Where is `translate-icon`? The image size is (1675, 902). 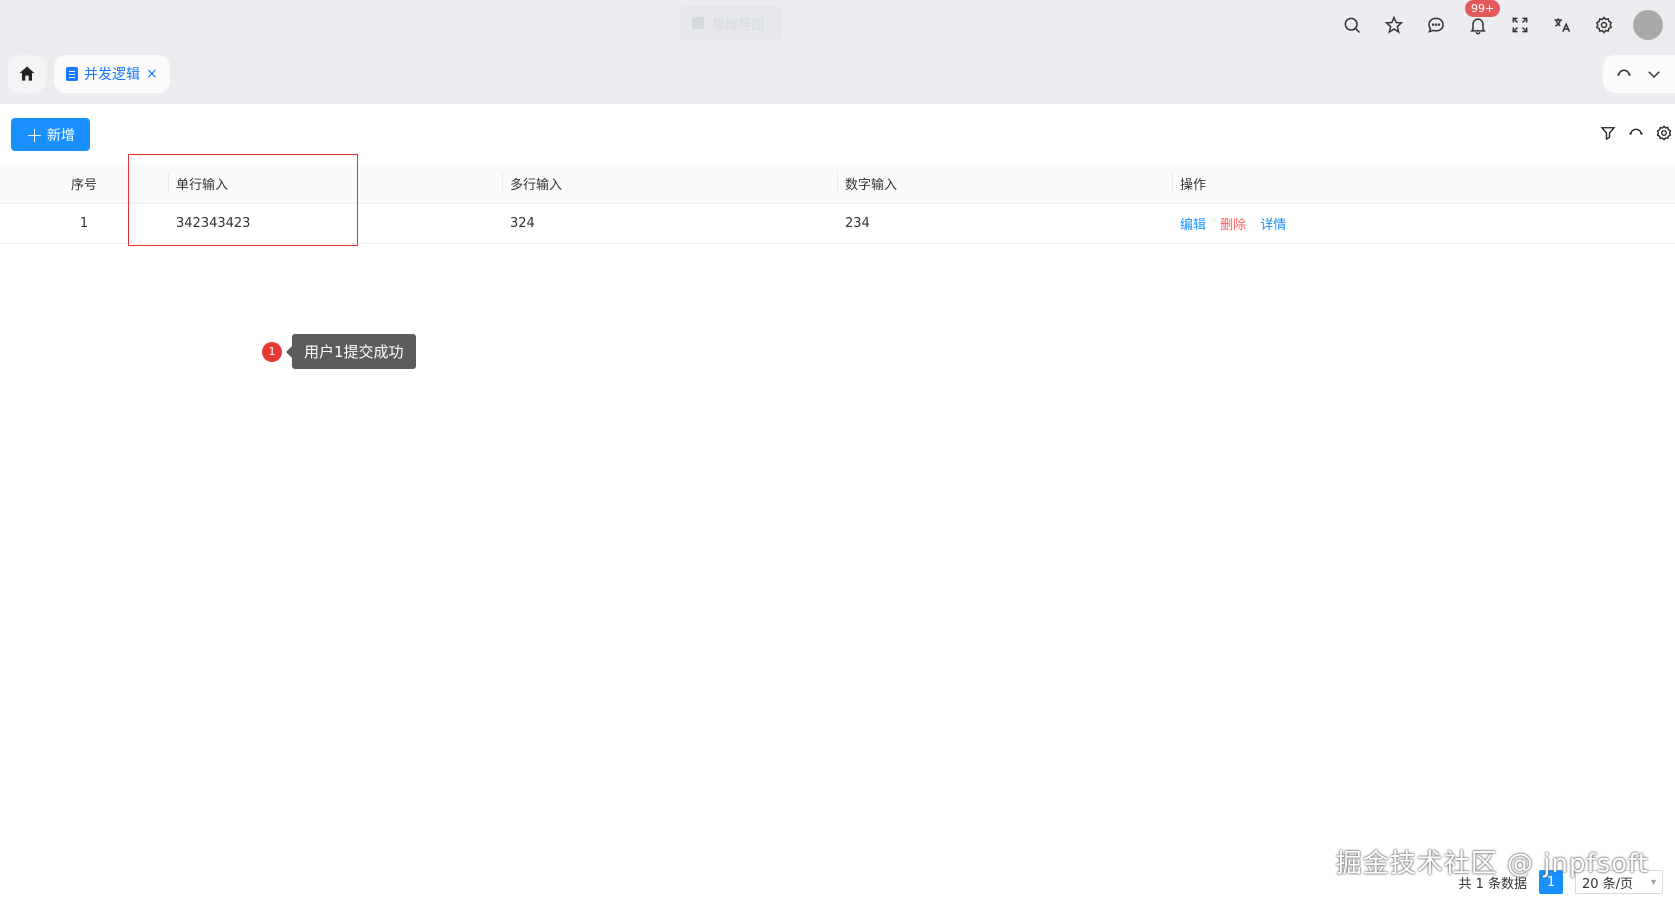
translate-icon is located at coordinates (1562, 25).